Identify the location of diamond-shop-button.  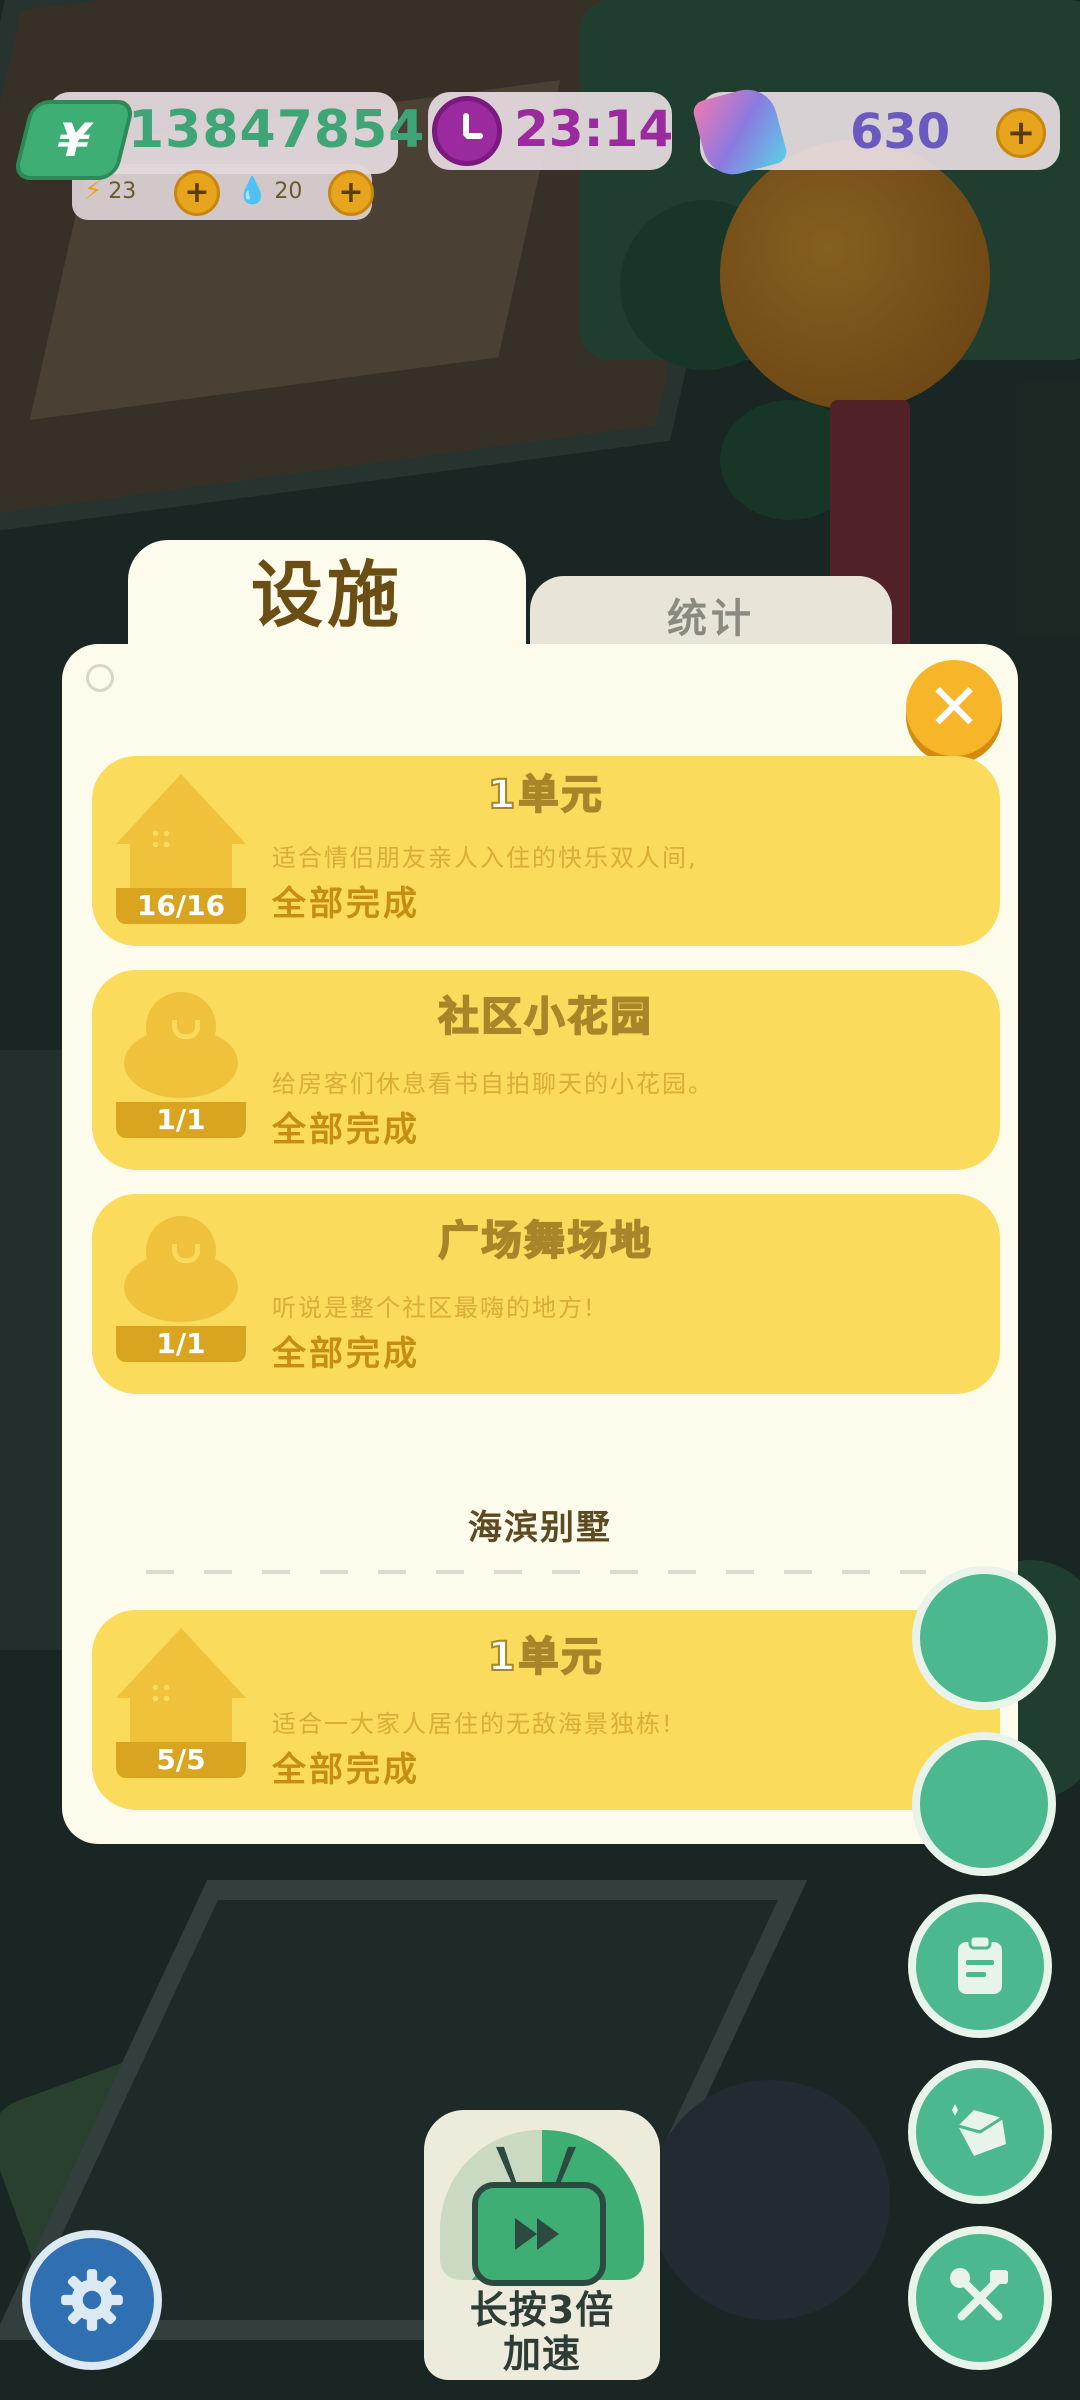
(980, 2132).